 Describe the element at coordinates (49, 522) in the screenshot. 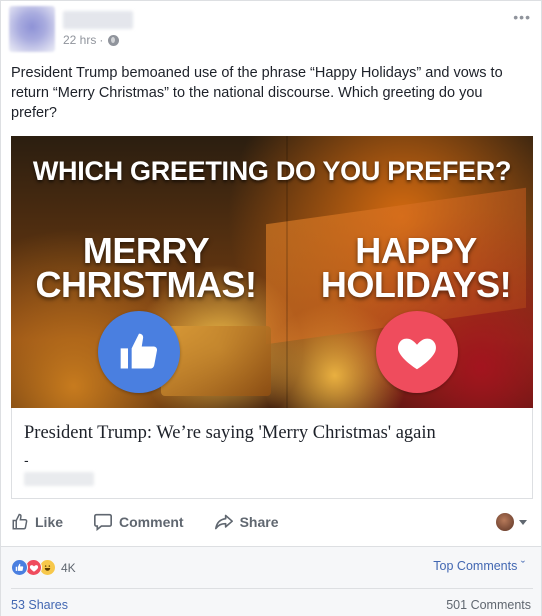

I see `like-label: Like` at that location.